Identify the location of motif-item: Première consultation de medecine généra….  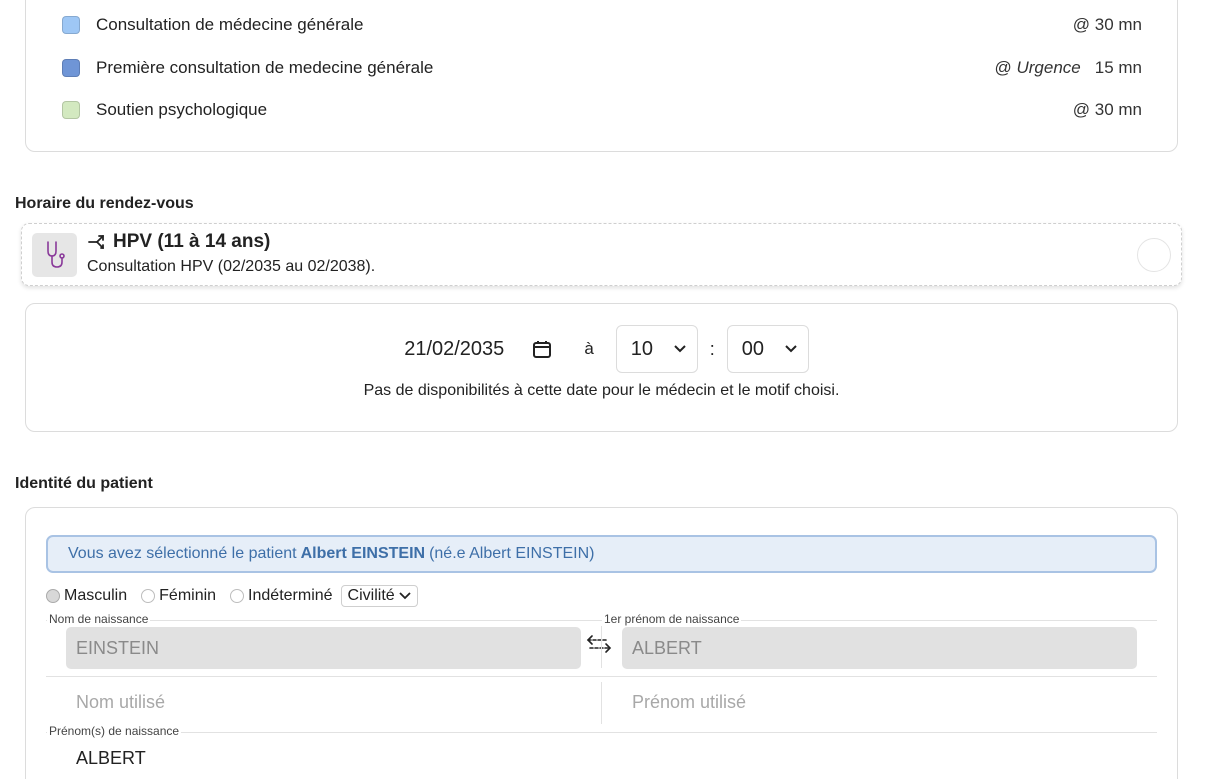
(602, 68).